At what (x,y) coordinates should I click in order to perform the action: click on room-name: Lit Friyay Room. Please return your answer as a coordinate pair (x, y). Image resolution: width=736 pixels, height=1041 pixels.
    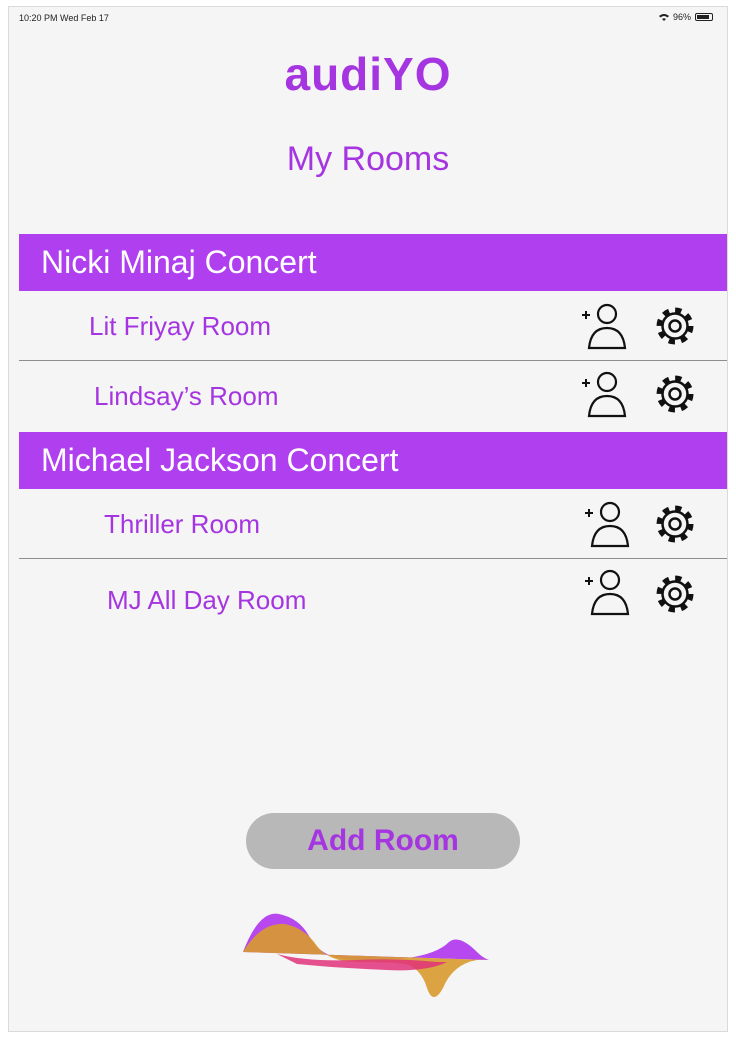
    Looking at the image, I should click on (180, 326).